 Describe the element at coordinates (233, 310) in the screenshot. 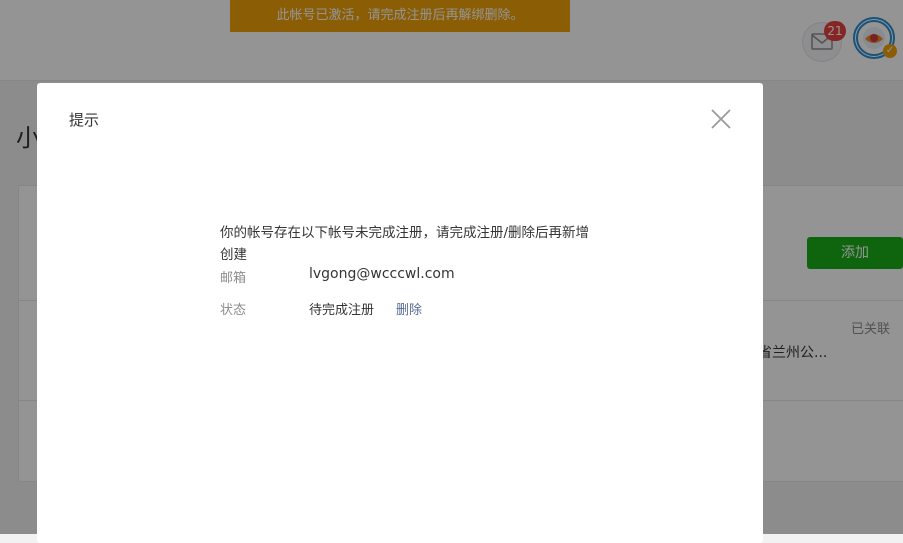

I see `status-label: 状态` at that location.